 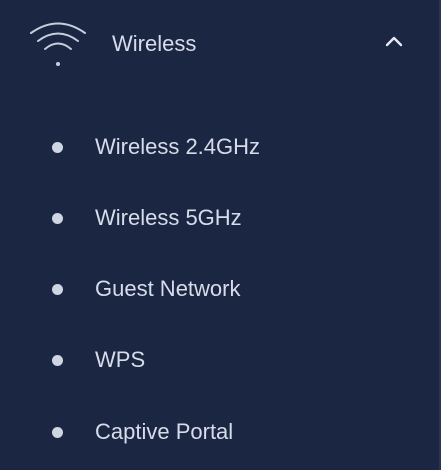 What do you see at coordinates (58, 44) in the screenshot?
I see `wifi-icon` at bounding box center [58, 44].